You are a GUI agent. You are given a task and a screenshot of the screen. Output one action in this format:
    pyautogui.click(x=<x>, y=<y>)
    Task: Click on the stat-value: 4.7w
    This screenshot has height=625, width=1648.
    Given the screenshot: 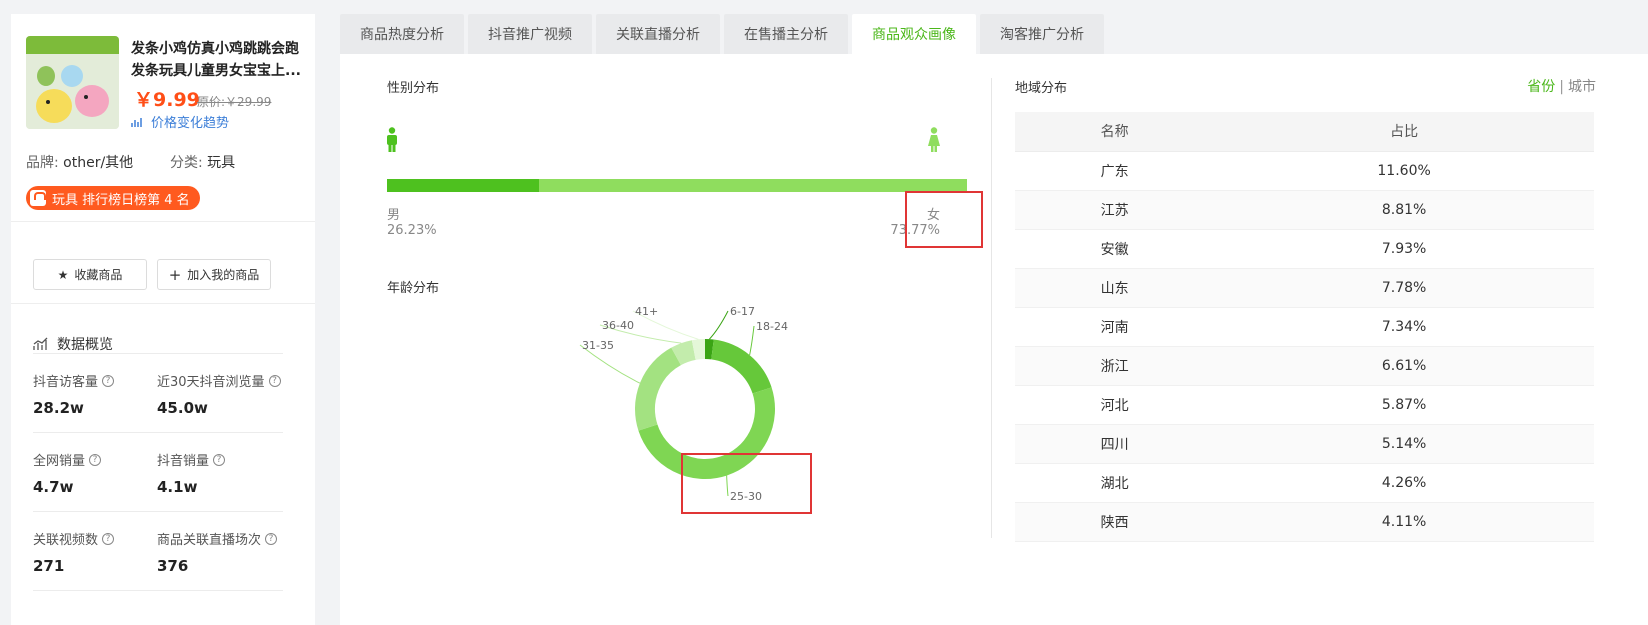 What is the action you would take?
    pyautogui.click(x=53, y=487)
    